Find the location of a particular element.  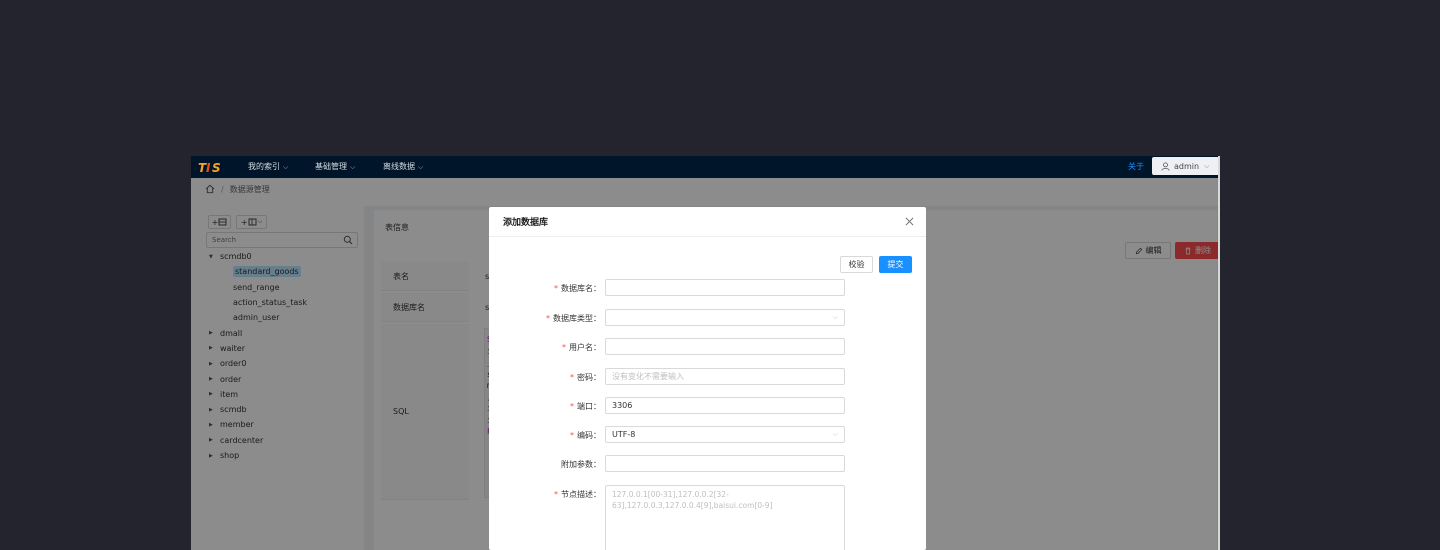

close-icon is located at coordinates (909, 221).